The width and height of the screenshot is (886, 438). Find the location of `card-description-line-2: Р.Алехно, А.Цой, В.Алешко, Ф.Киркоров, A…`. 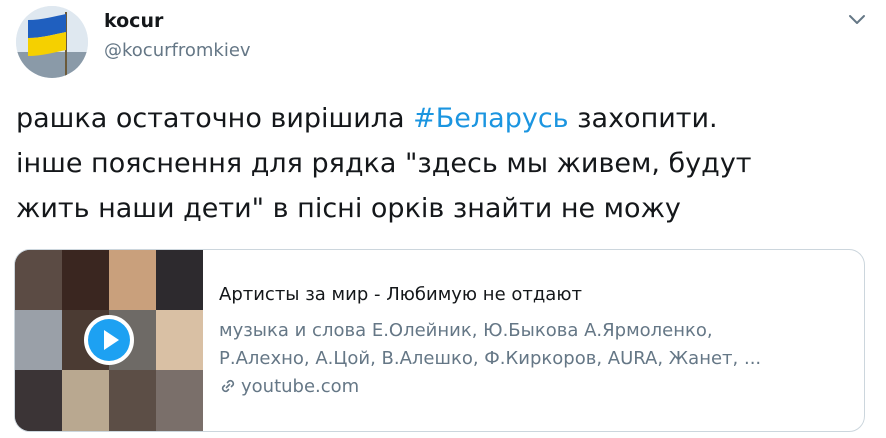

card-description-line-2: Р.Алехно, А.Цой, В.Алешко, Ф.Киркоров, A… is located at coordinates (490, 358).